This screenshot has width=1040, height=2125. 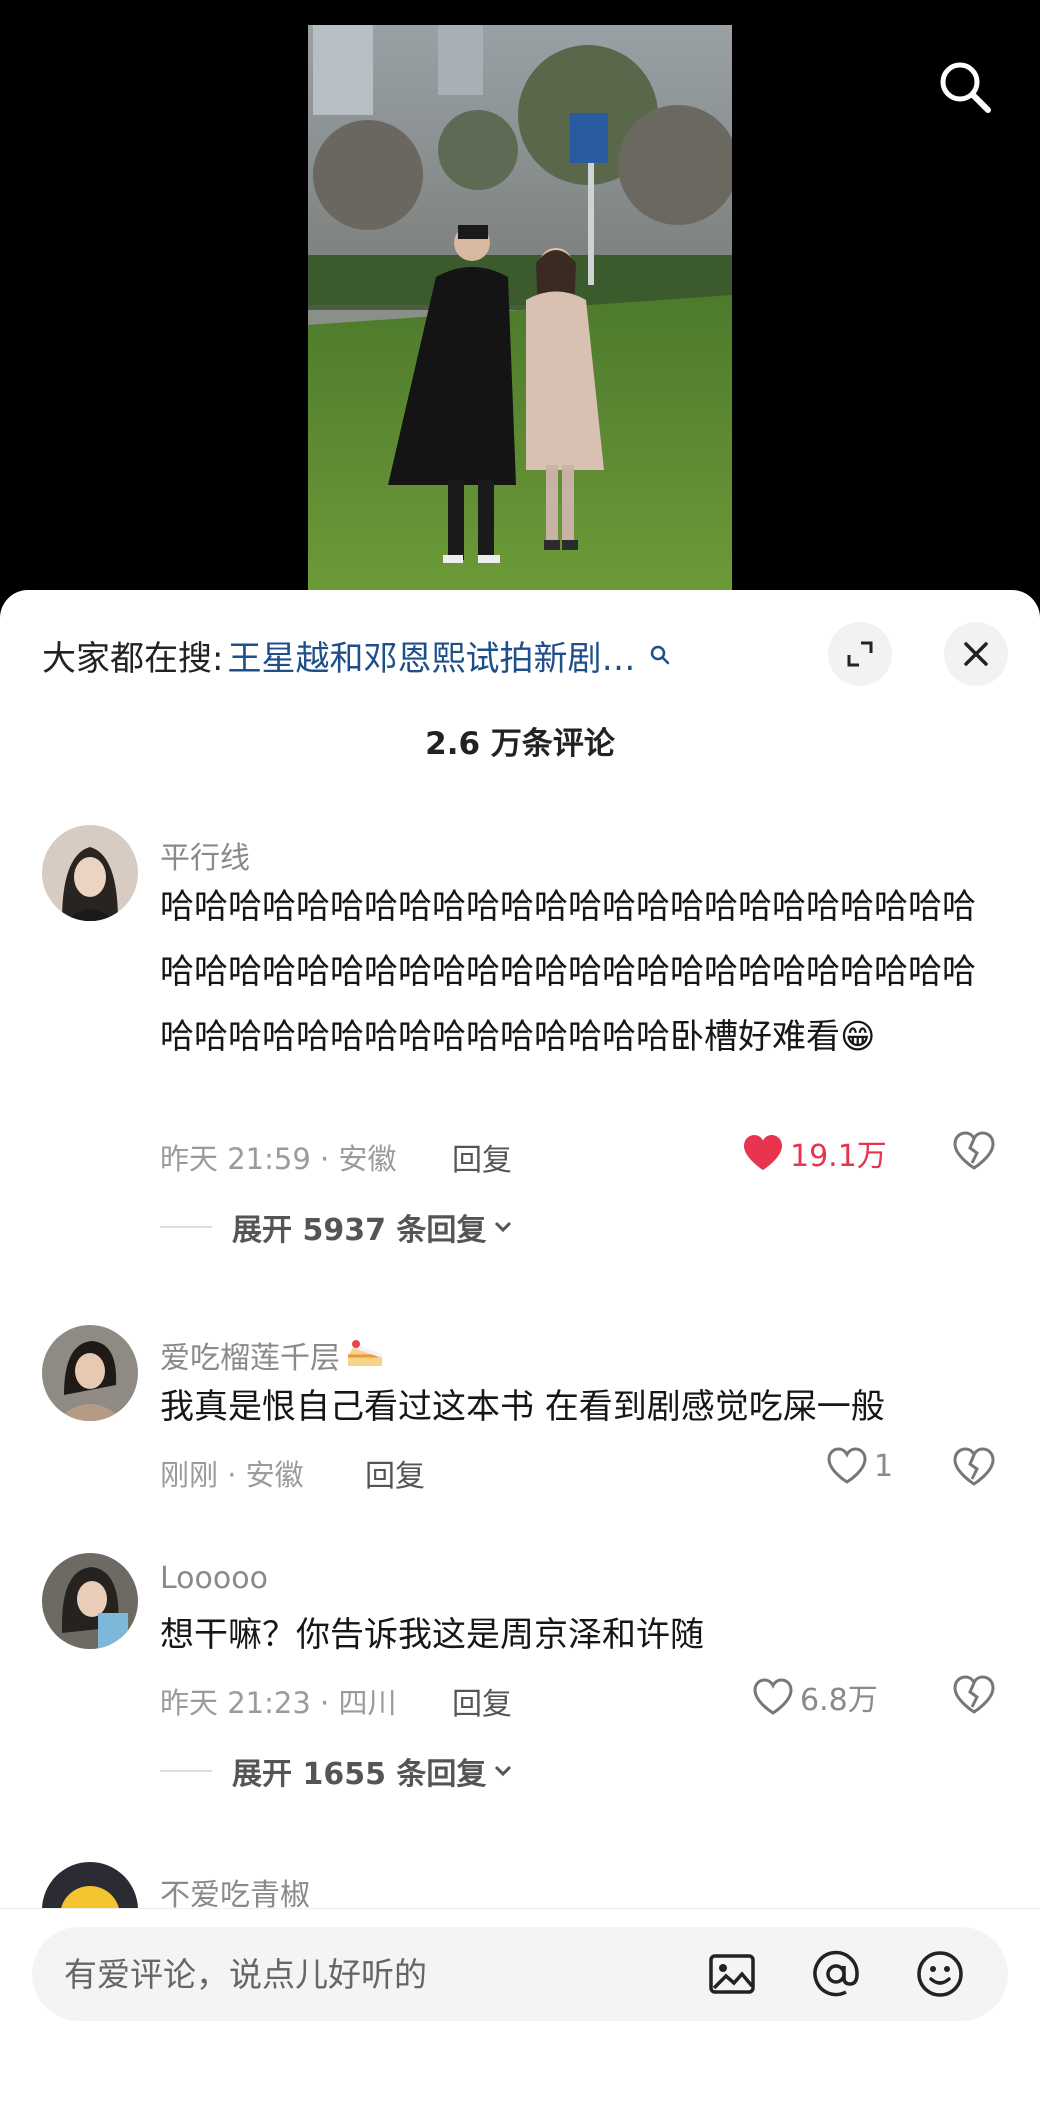 I want to click on comment-username: 平行线, so click(x=205, y=855).